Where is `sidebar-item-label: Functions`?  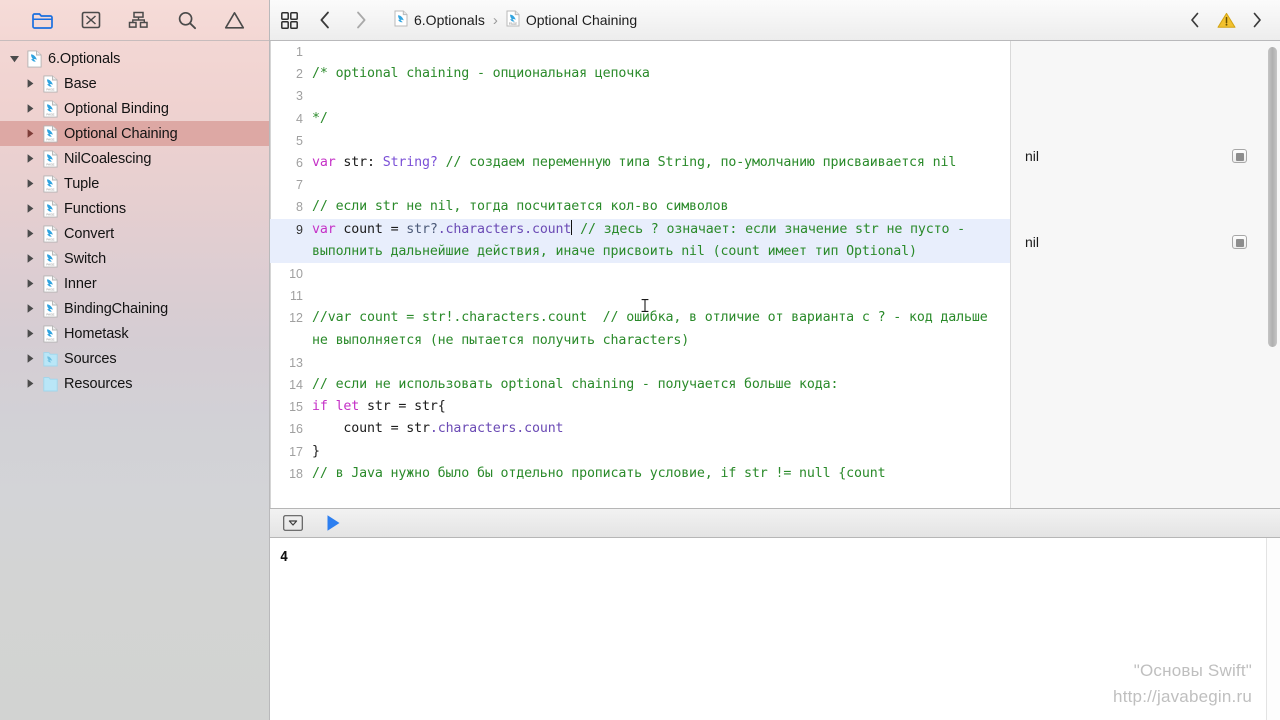 sidebar-item-label: Functions is located at coordinates (95, 208).